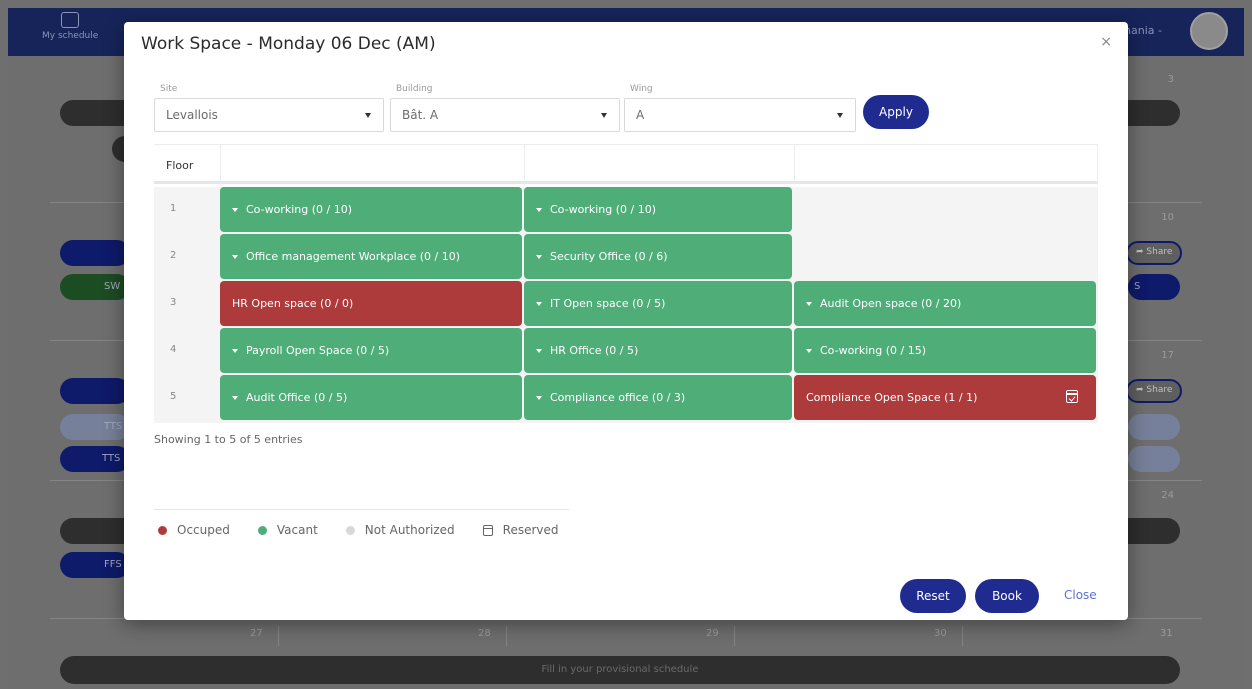 This screenshot has height=689, width=1252. I want to click on occupied-dot-icon, so click(162, 530).